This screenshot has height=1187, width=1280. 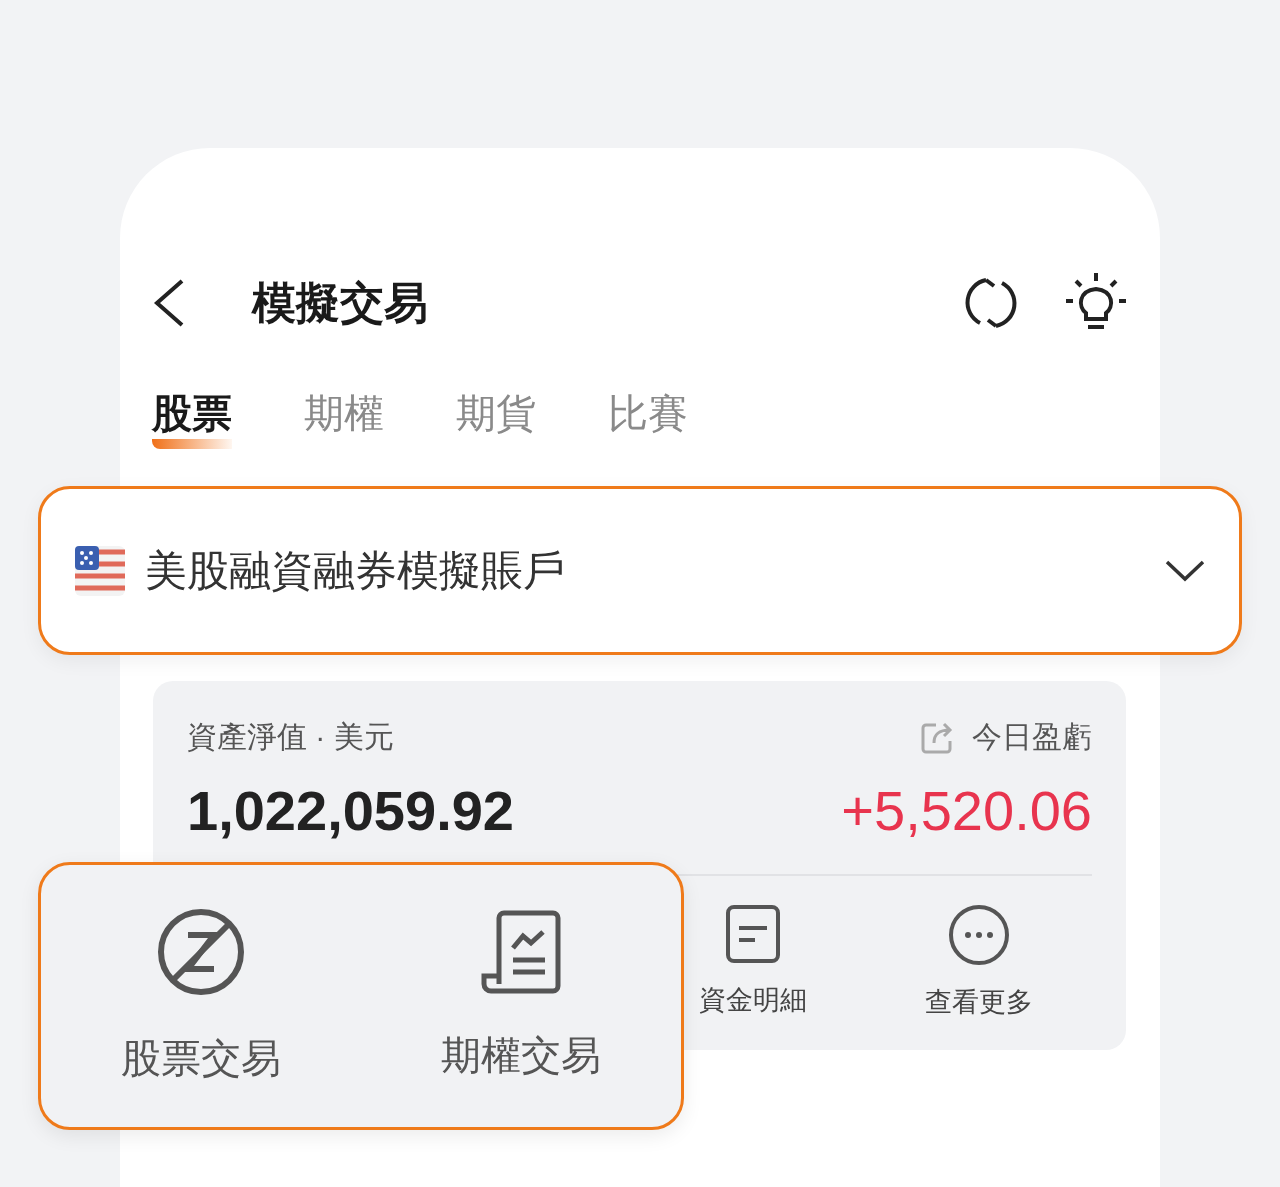 What do you see at coordinates (1032, 737) in the screenshot?
I see `pnl-label: 今日盈虧` at bounding box center [1032, 737].